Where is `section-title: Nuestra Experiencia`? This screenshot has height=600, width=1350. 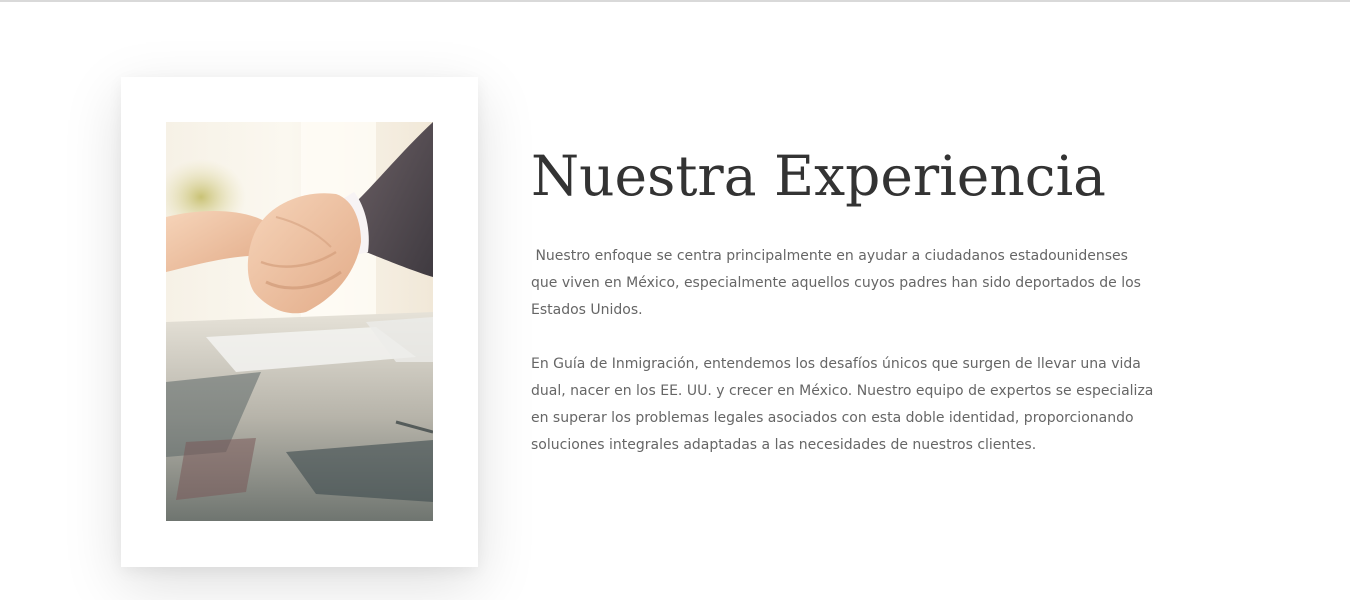
section-title: Nuestra Experiencia is located at coordinates (818, 176).